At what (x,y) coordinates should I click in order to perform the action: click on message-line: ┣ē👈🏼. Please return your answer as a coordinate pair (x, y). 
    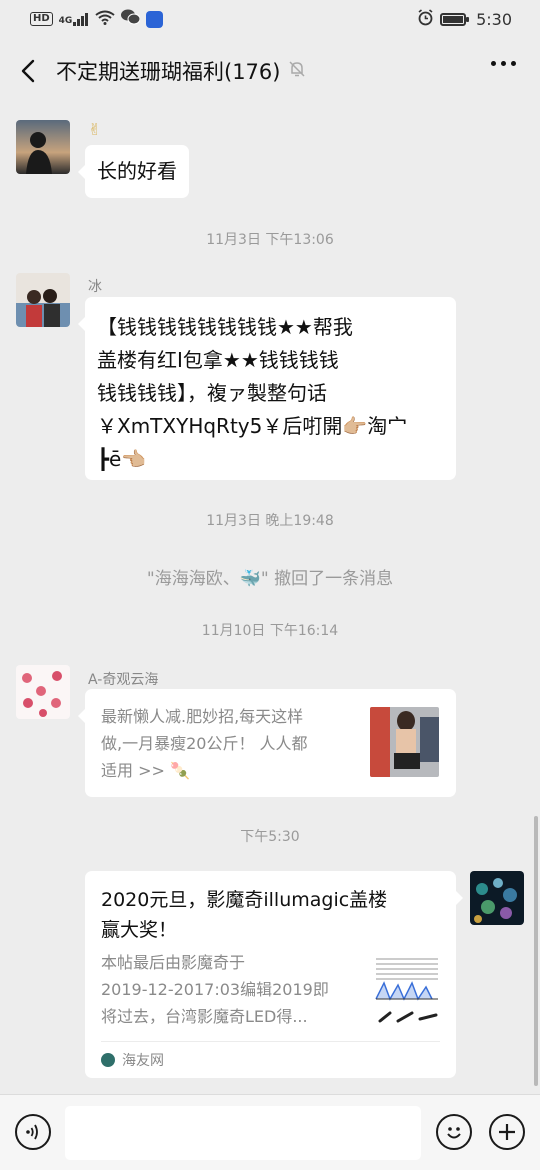
    Looking at the image, I should click on (122, 459).